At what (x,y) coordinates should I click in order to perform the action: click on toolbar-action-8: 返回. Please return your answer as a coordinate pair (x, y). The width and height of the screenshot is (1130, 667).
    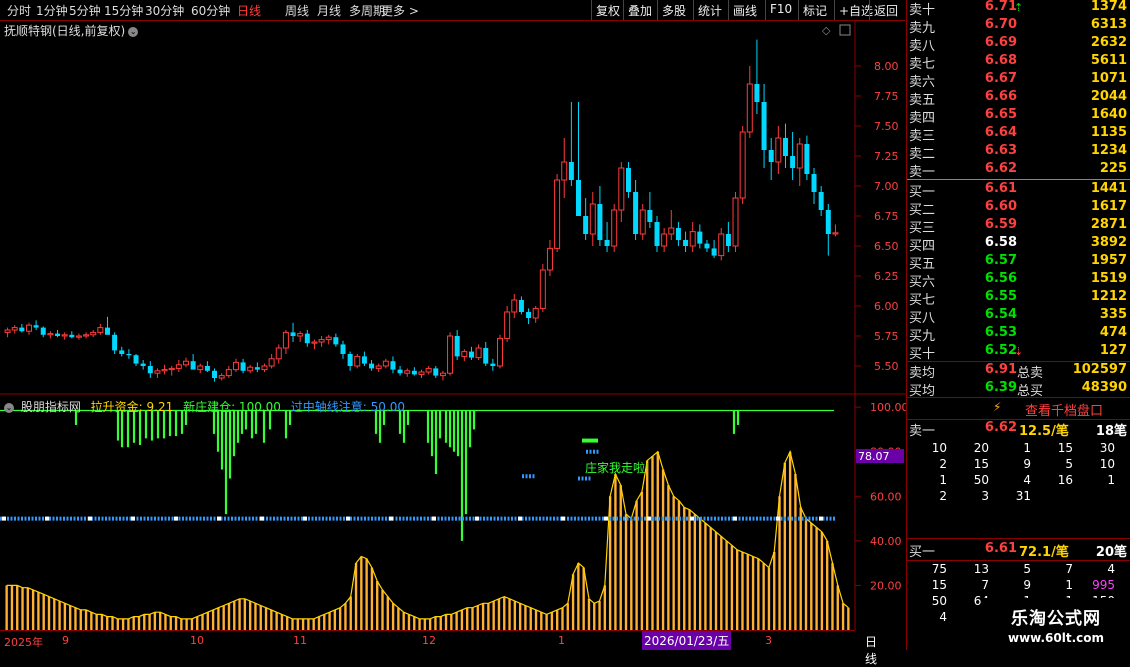
    Looking at the image, I should click on (886, 10).